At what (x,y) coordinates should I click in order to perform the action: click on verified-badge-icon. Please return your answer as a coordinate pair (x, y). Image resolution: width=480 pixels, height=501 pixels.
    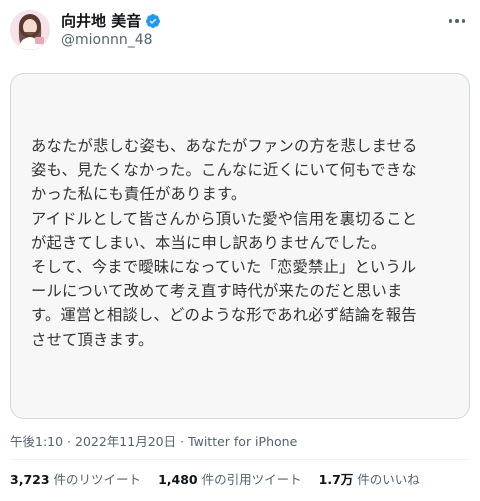
    Looking at the image, I should click on (153, 21).